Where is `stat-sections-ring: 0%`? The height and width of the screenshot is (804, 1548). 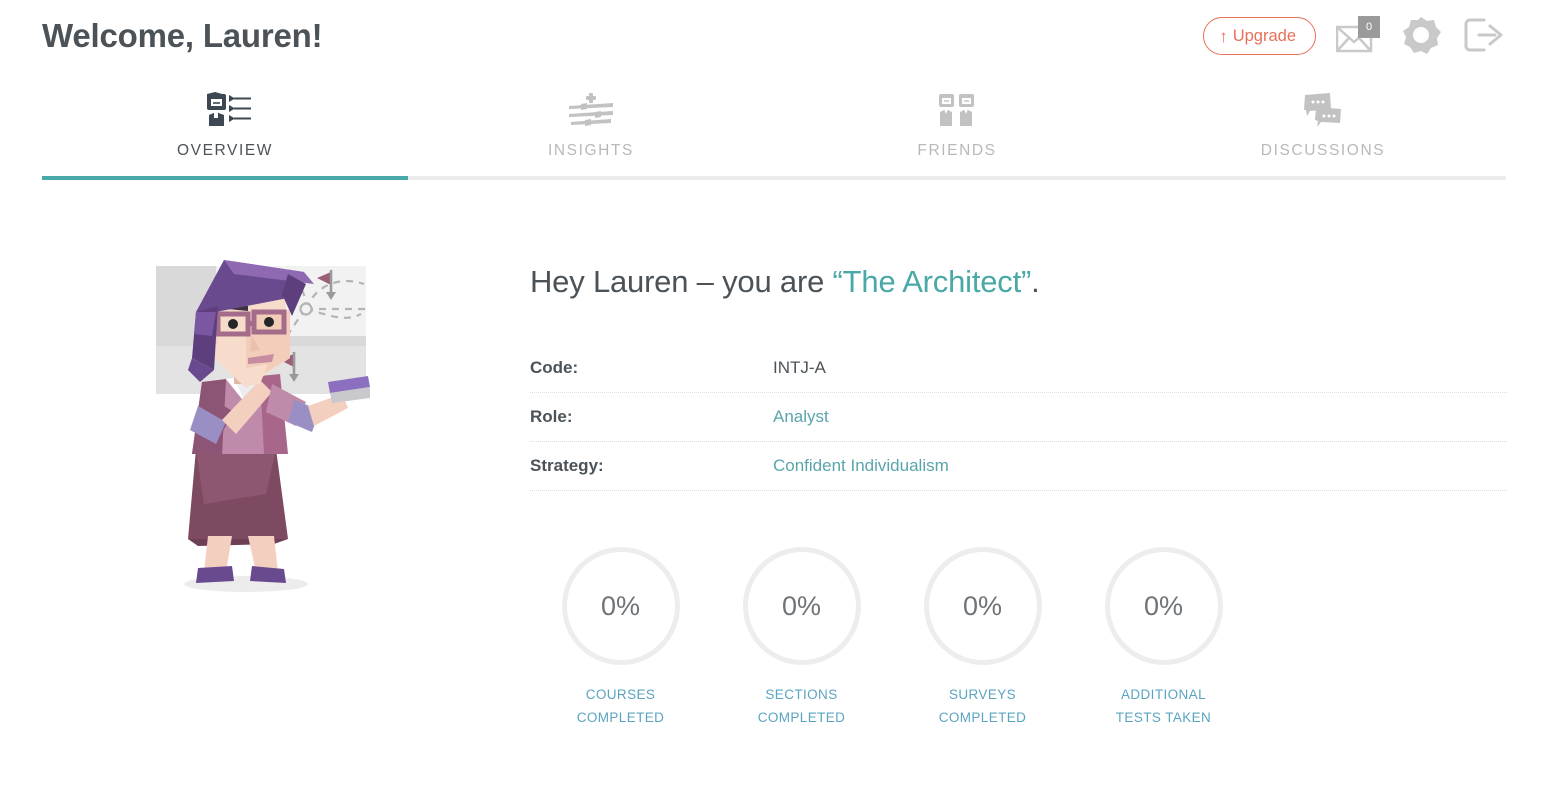
stat-sections-ring: 0% is located at coordinates (801, 606).